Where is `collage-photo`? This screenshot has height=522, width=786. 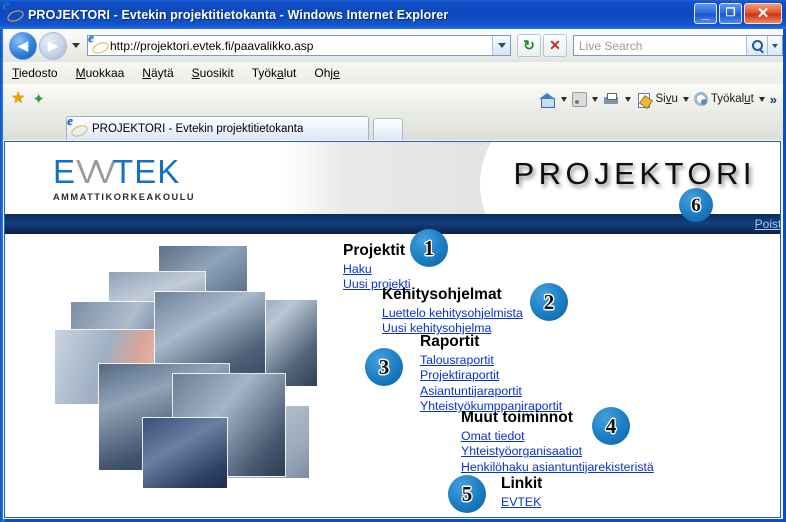
collage-photo is located at coordinates (185, 453).